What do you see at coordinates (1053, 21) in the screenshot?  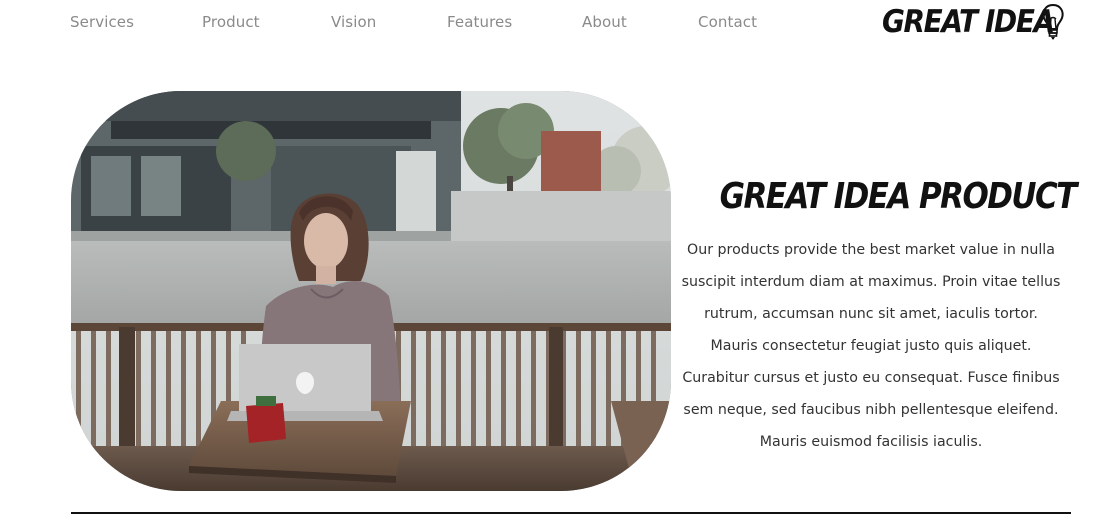 I see `lightbulb-icon` at bounding box center [1053, 21].